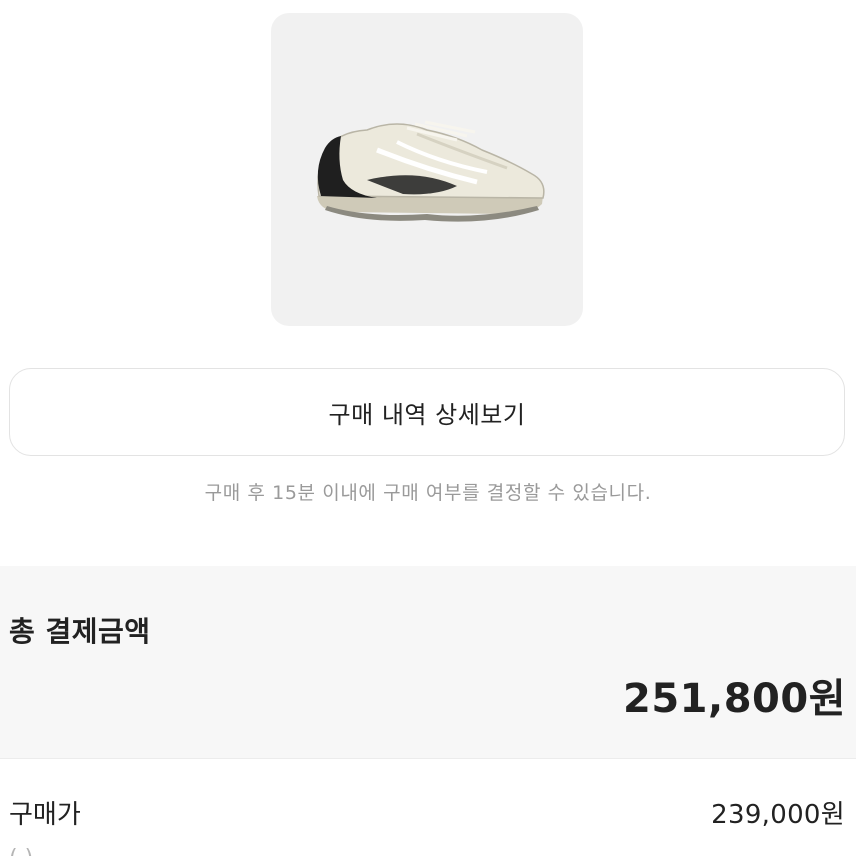 This screenshot has width=856, height=856. What do you see at coordinates (428, 758) in the screenshot?
I see `section-divider` at bounding box center [428, 758].